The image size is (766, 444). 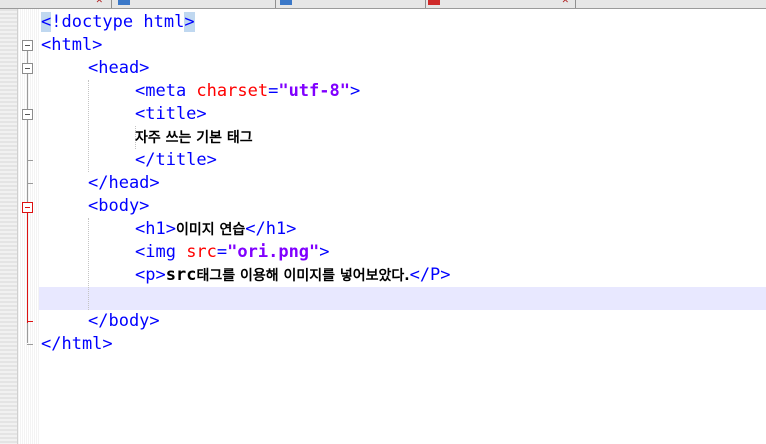 What do you see at coordinates (9, 226) in the screenshot?
I see `line-number-margin` at bounding box center [9, 226].